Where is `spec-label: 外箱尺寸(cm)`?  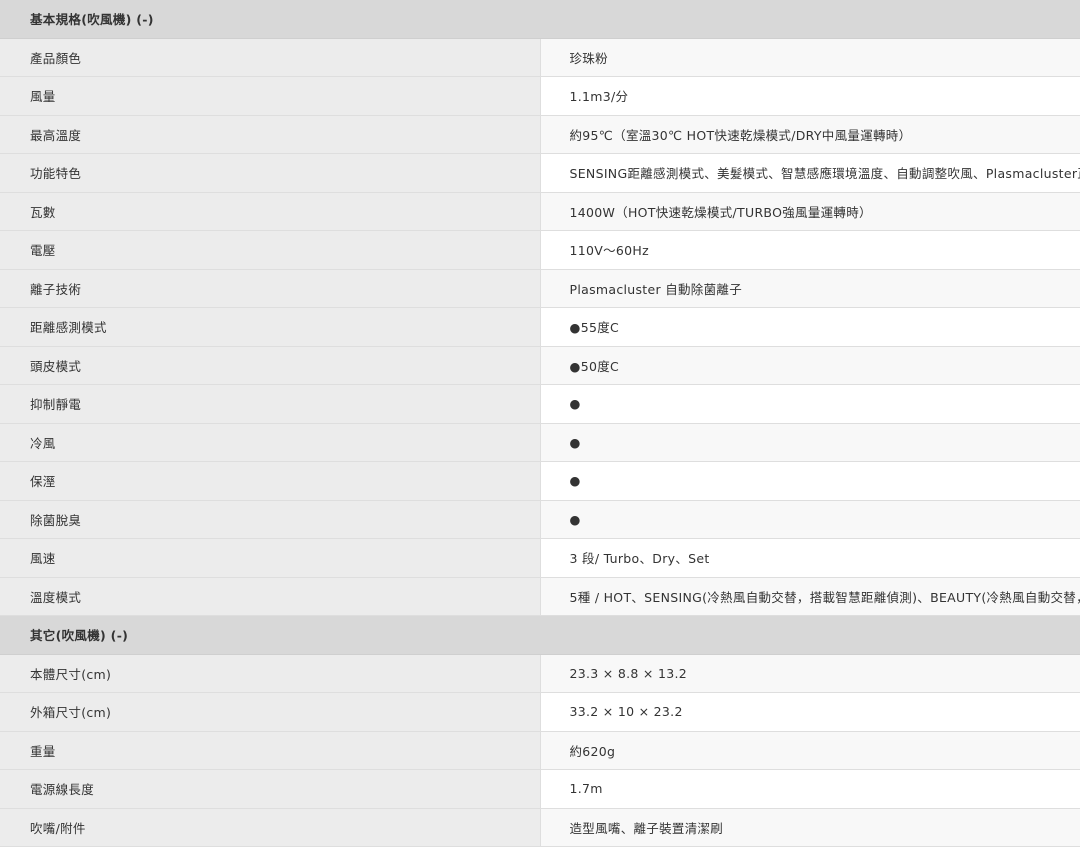
spec-label: 外箱尺寸(cm) is located at coordinates (270, 712).